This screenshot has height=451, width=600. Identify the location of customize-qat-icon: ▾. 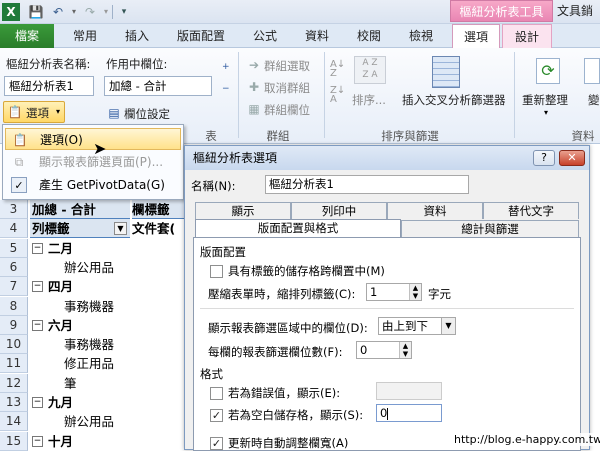
(124, 12).